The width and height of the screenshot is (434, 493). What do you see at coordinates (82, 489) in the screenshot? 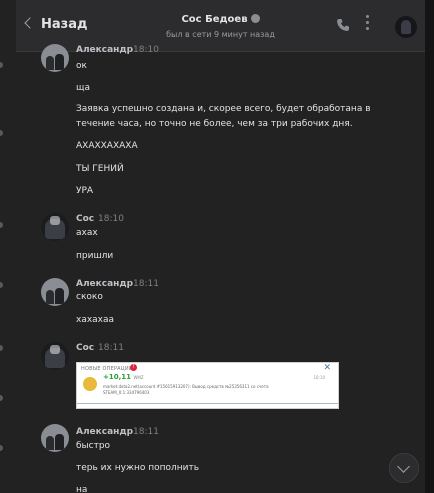
I see `message-text: на` at bounding box center [82, 489].